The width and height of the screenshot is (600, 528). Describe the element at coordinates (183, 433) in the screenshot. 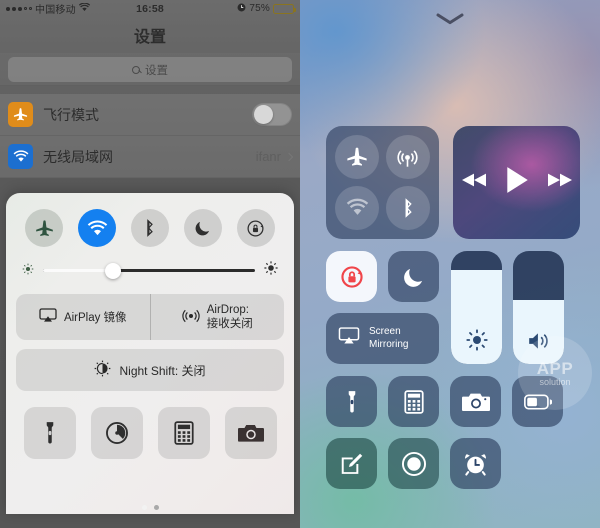

I see `calculator-shortcut` at that location.